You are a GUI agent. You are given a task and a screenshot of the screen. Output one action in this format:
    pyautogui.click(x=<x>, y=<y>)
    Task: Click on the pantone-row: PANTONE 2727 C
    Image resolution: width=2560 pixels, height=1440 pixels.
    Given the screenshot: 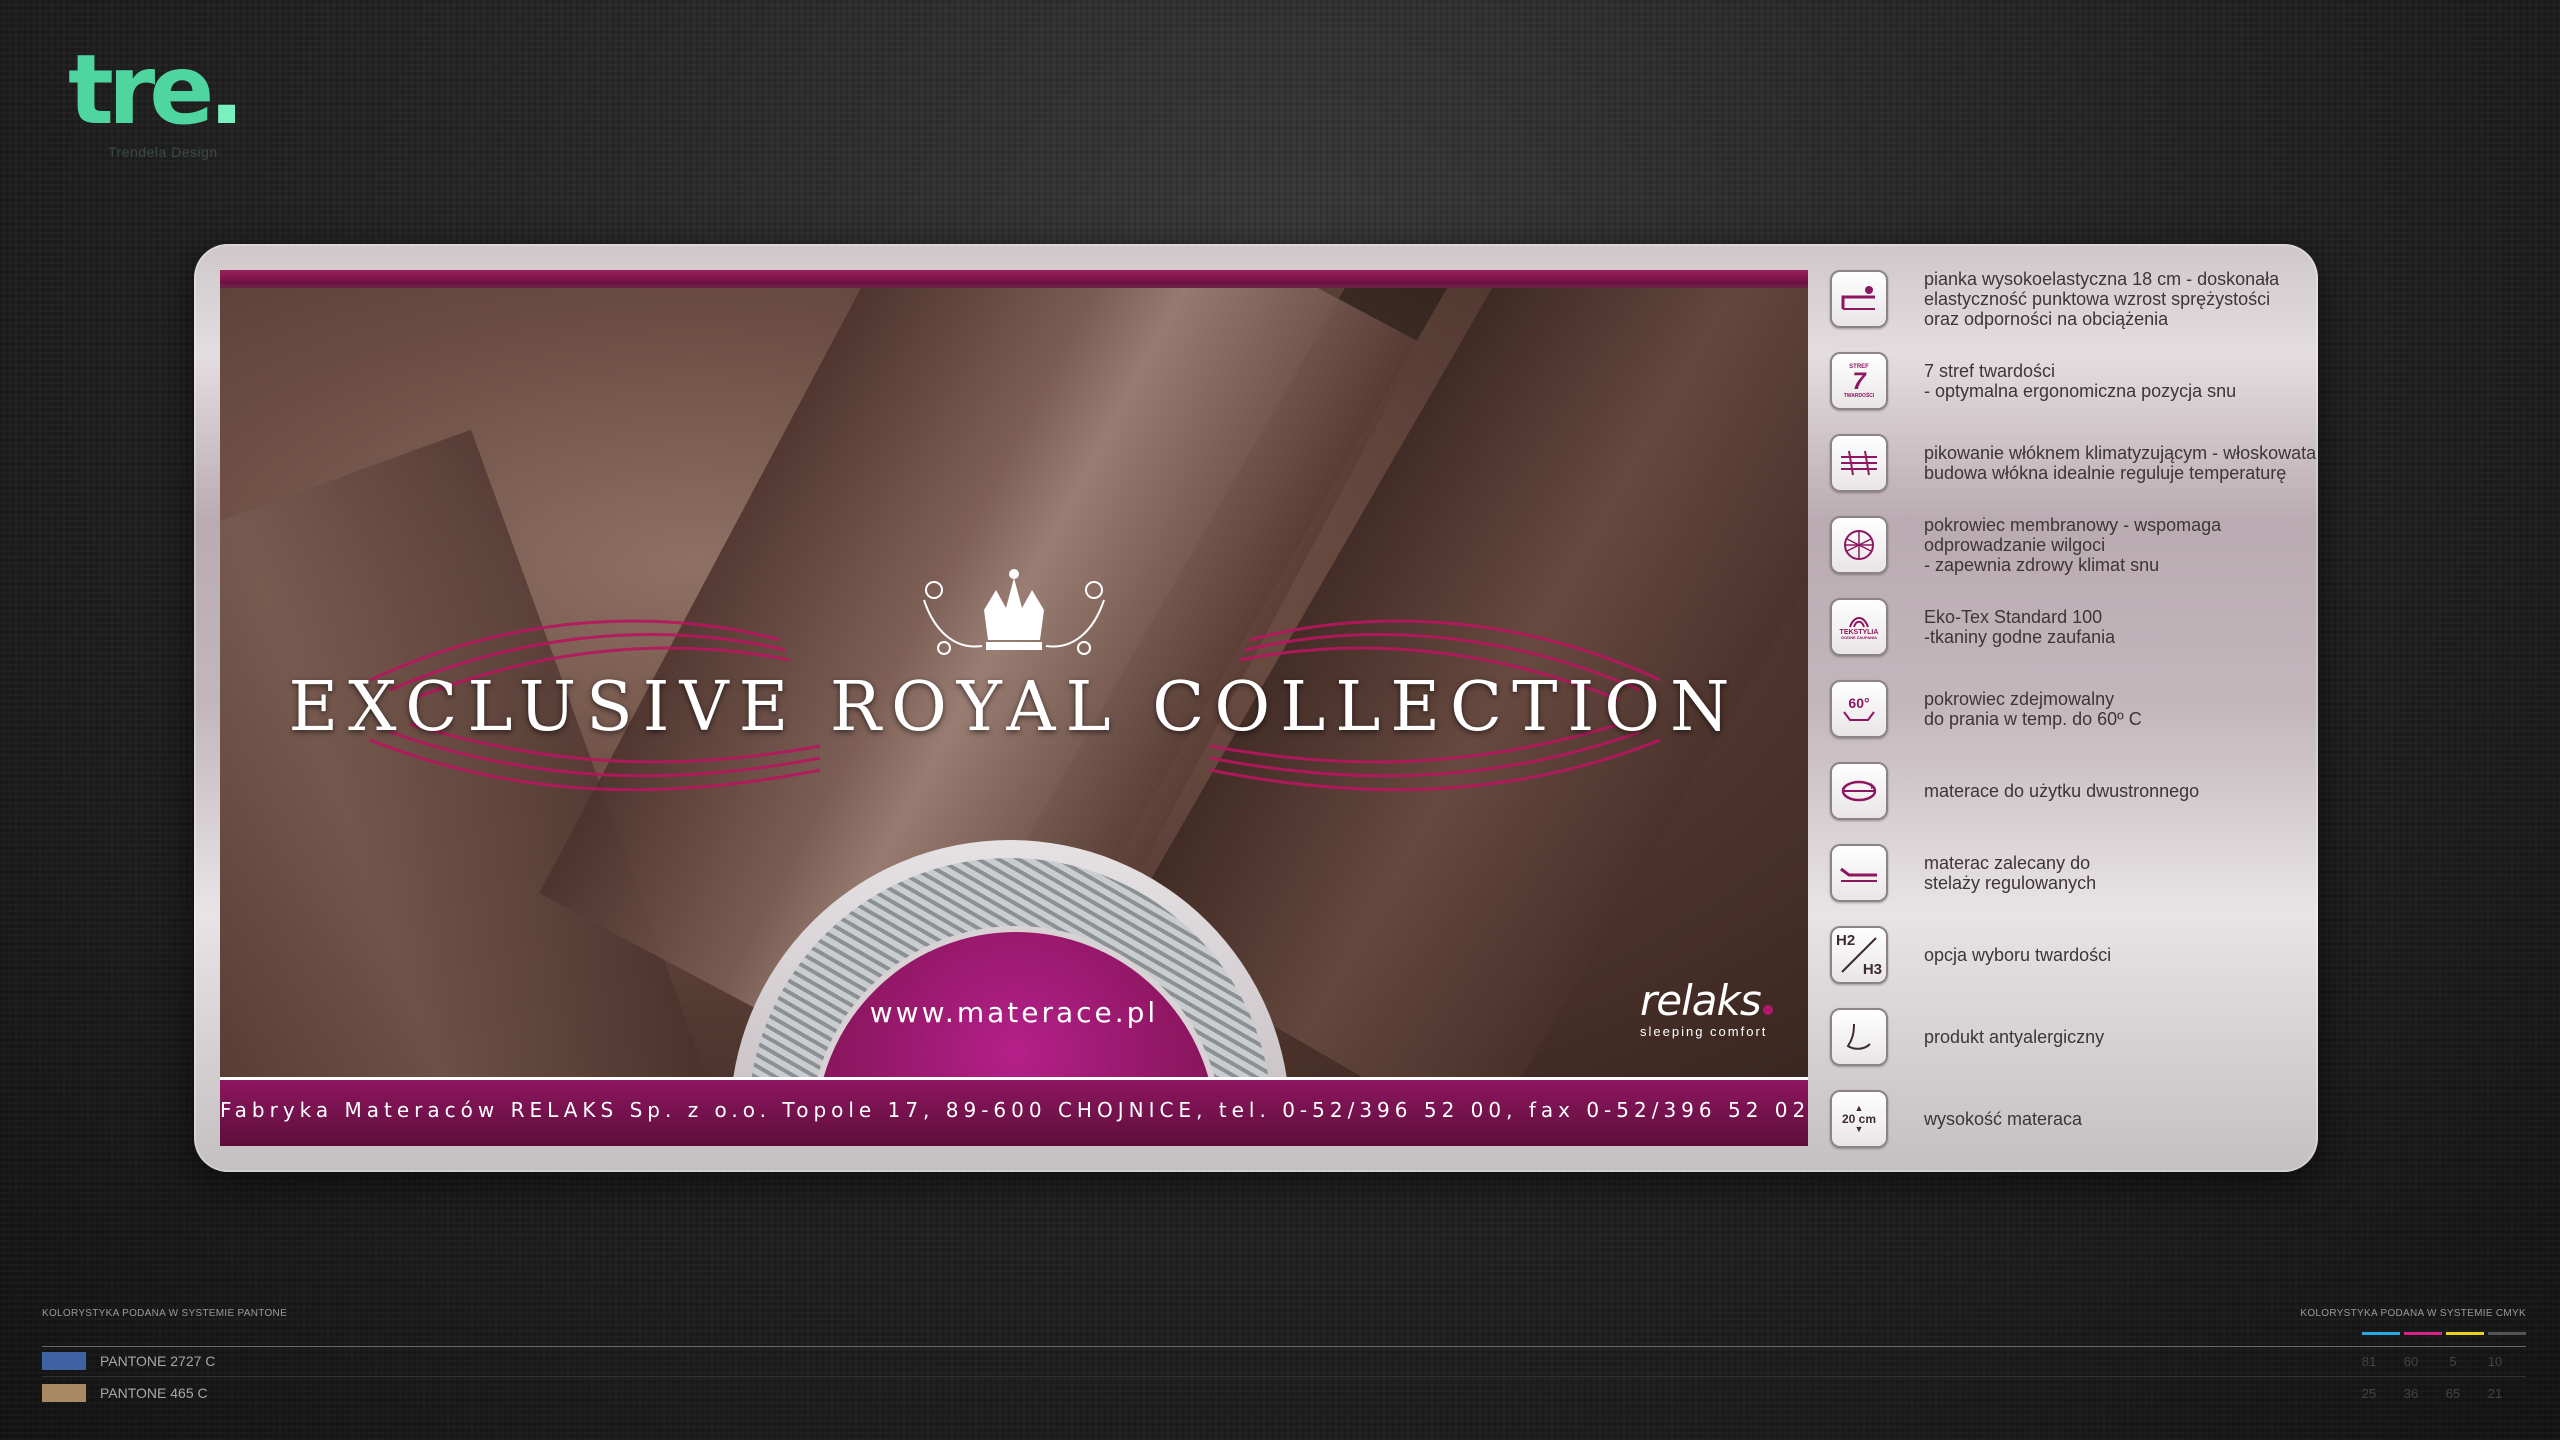 What is the action you would take?
    pyautogui.click(x=128, y=1361)
    